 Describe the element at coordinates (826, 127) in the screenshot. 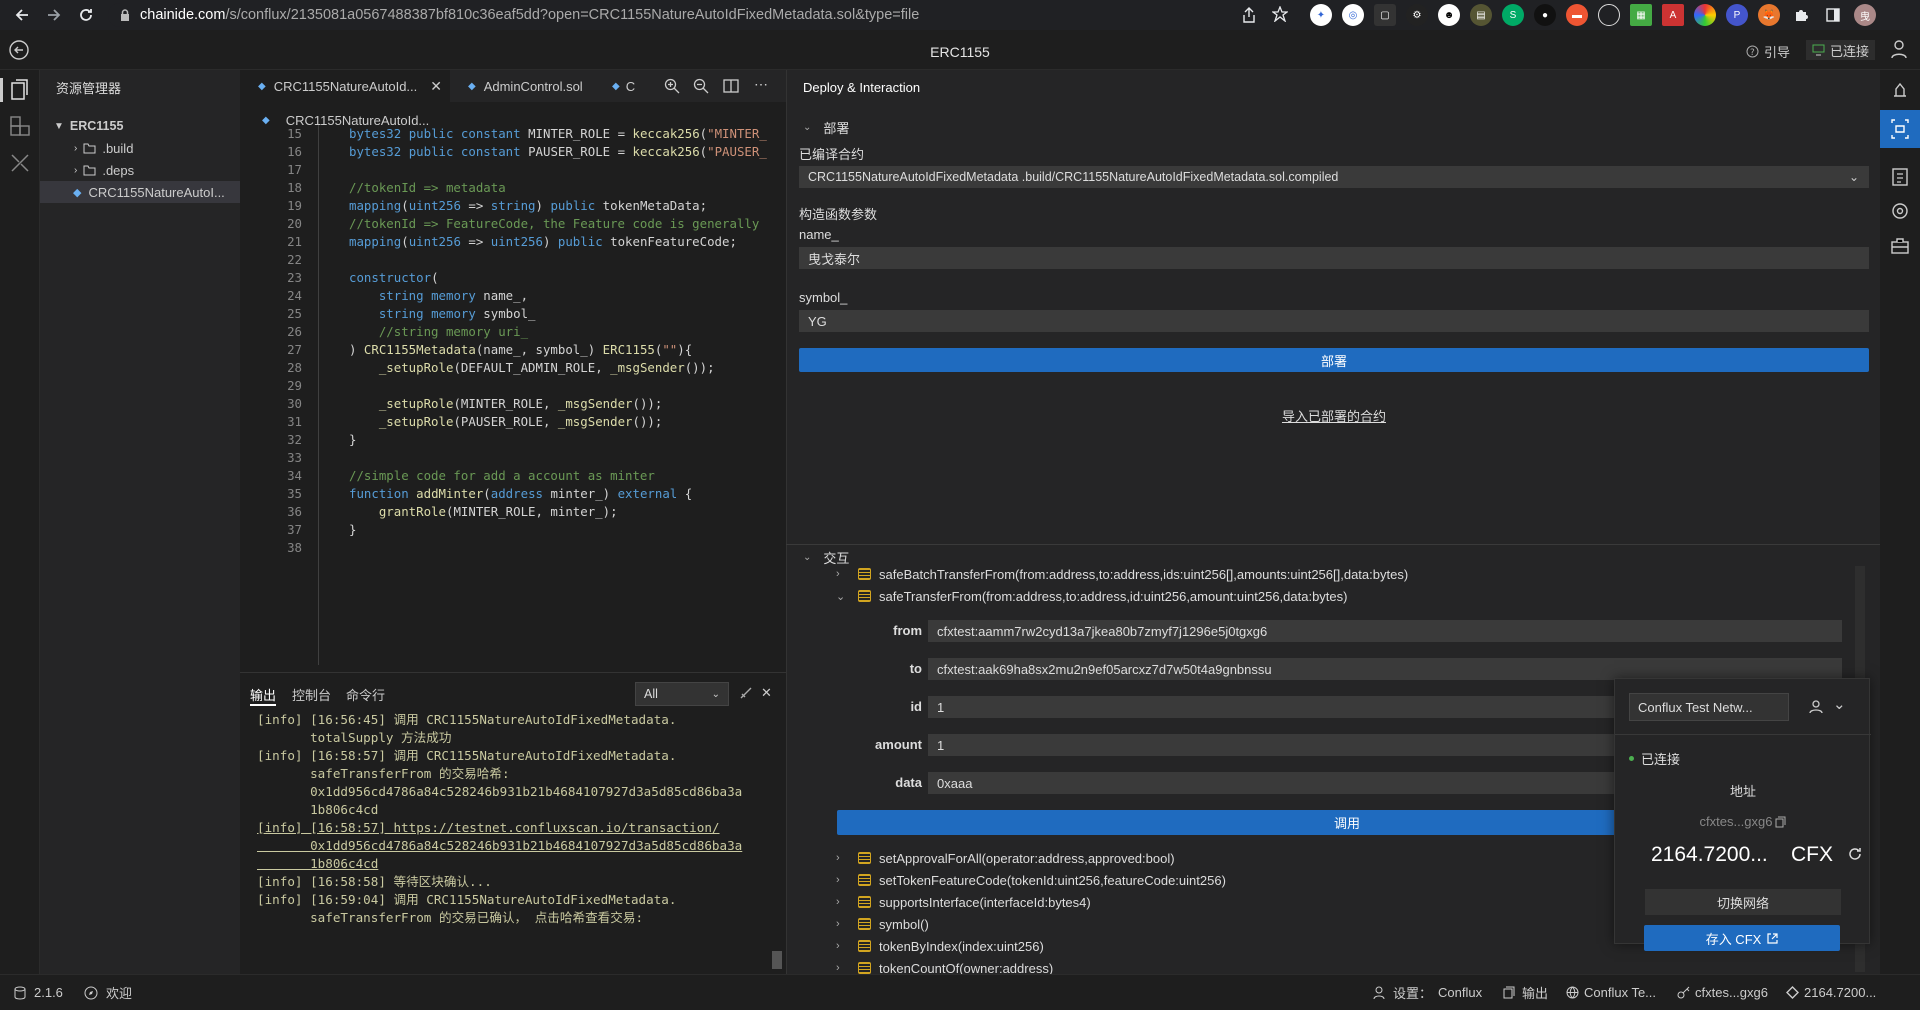

I see `section-deploy-toggle: ⌄ 部署` at that location.